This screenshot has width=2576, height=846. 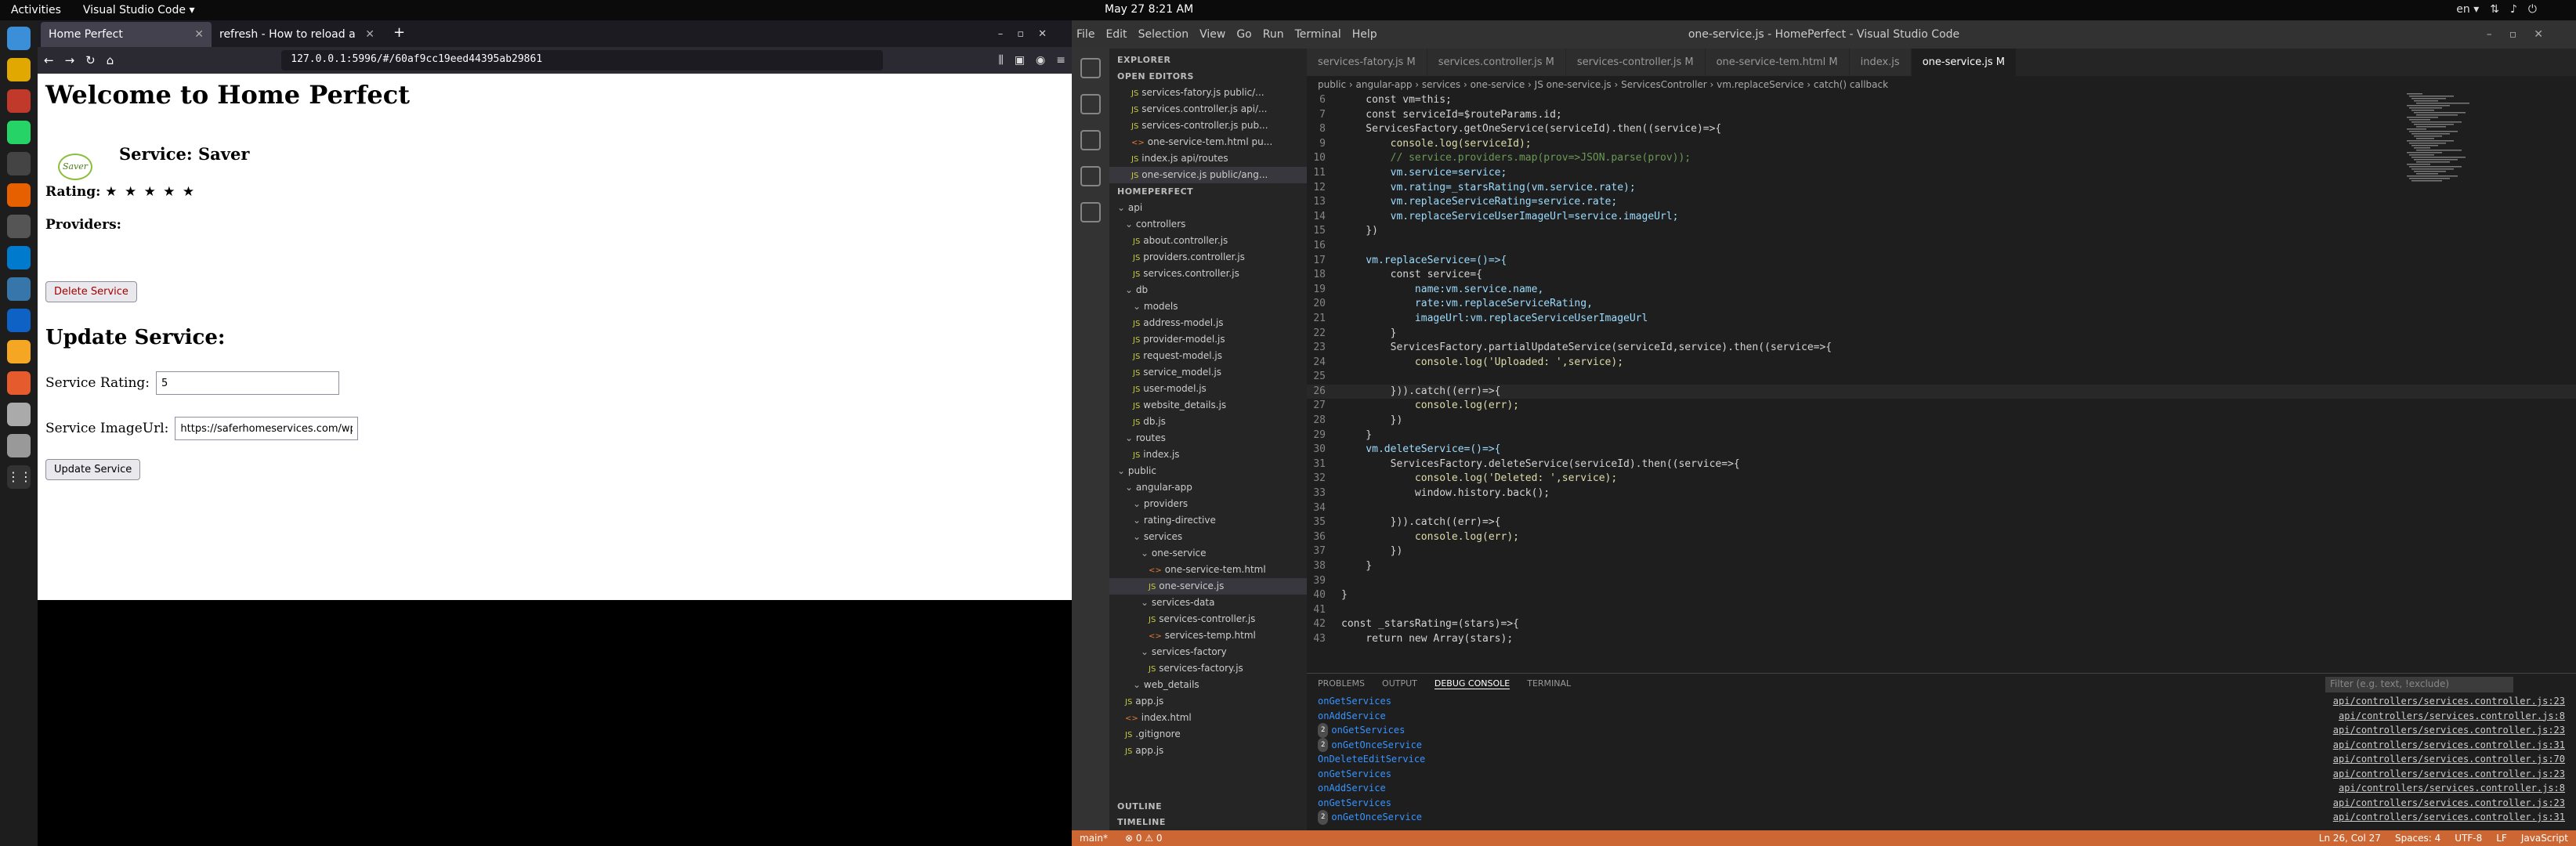 What do you see at coordinates (1367, 62) in the screenshot?
I see `editor-tab: services-fatory.js M` at bounding box center [1367, 62].